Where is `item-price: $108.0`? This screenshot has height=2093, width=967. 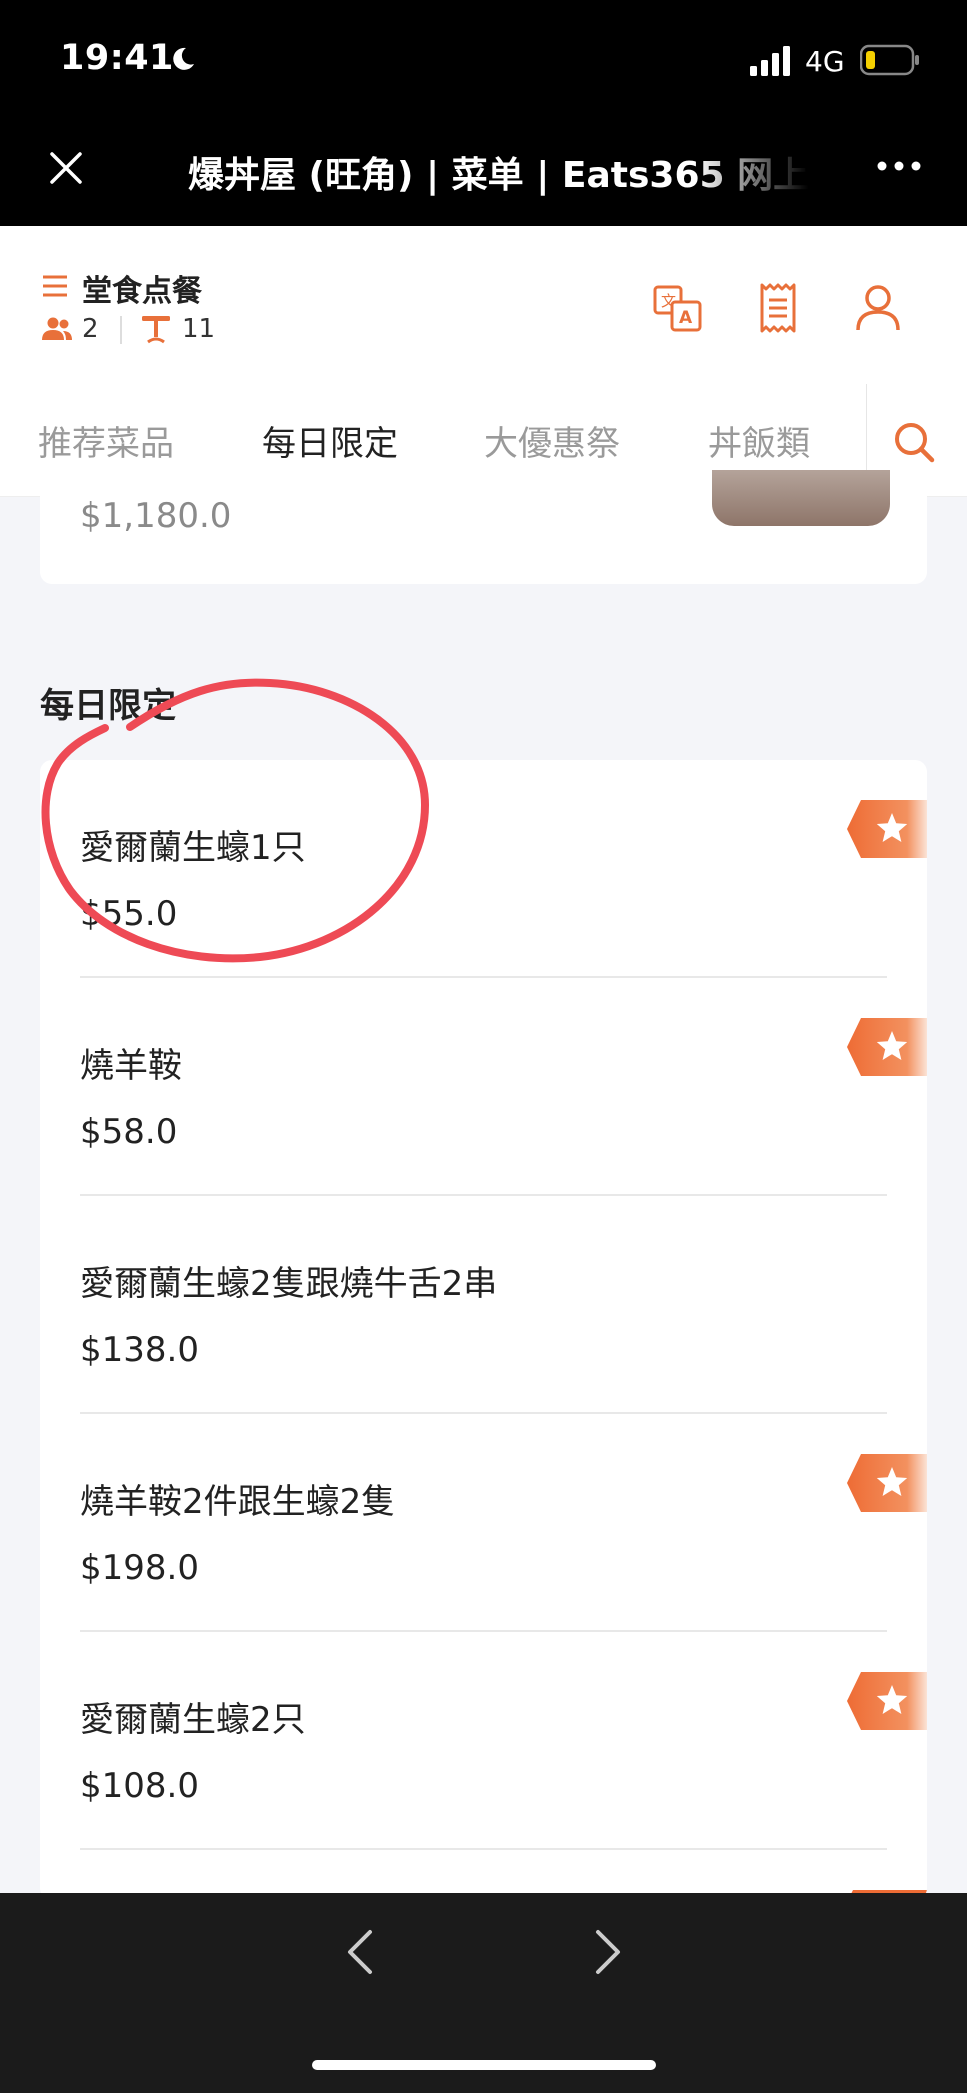
item-price: $108.0 is located at coordinates (139, 1786).